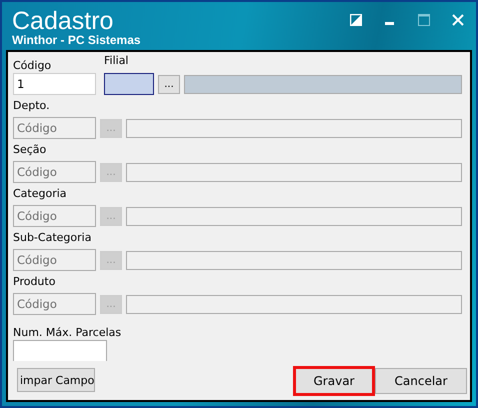 Image resolution: width=478 pixels, height=408 pixels. I want to click on field-label: Depto., so click(32, 105).